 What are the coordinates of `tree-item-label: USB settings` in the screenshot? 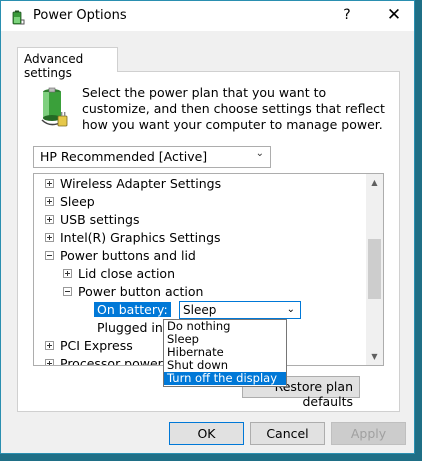 It's located at (100, 219).